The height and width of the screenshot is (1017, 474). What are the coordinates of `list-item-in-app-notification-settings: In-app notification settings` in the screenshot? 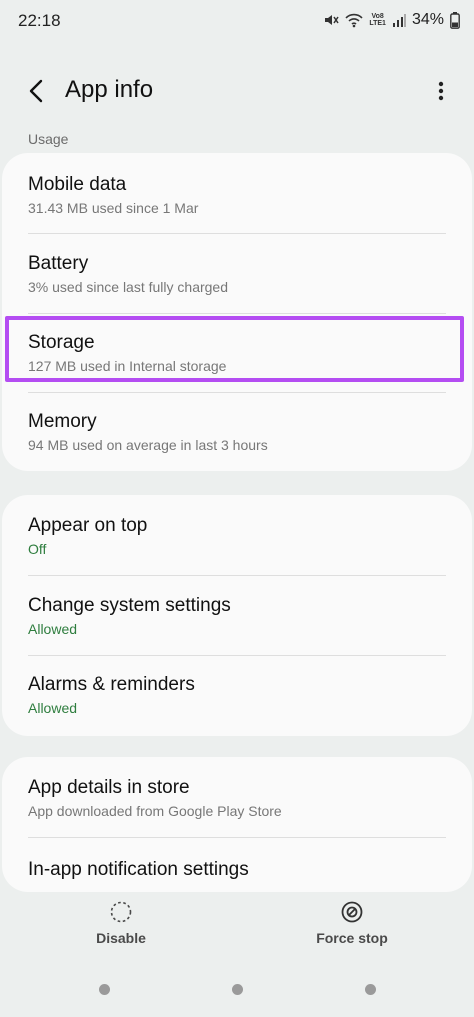 It's located at (237, 865).